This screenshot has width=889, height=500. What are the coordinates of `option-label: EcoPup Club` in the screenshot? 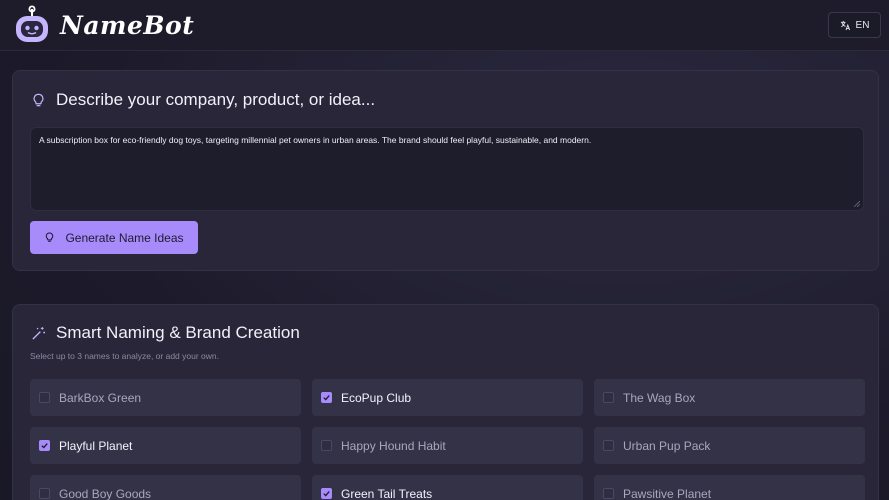 It's located at (376, 397).